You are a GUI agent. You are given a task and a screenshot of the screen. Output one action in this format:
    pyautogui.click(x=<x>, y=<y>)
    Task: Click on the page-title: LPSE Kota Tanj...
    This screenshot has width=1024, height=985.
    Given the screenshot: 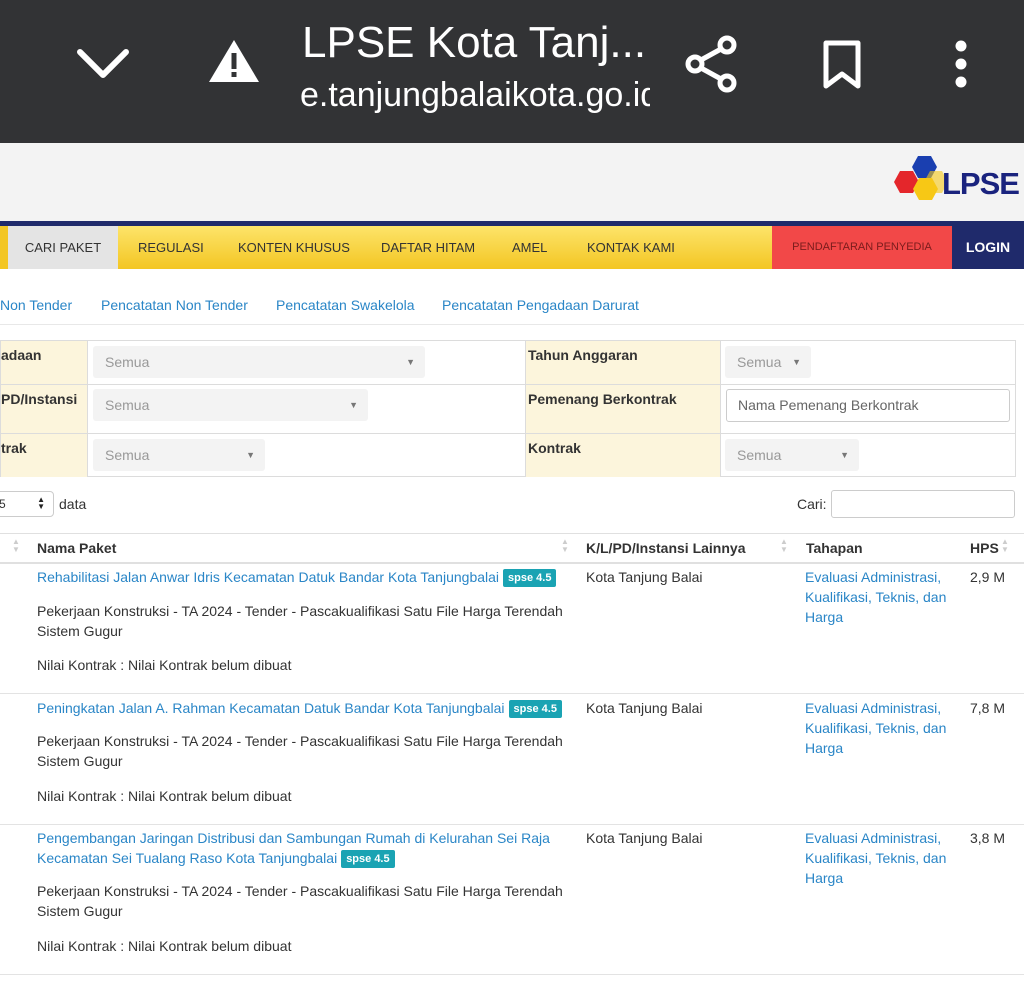 What is the action you would take?
    pyautogui.click(x=474, y=42)
    